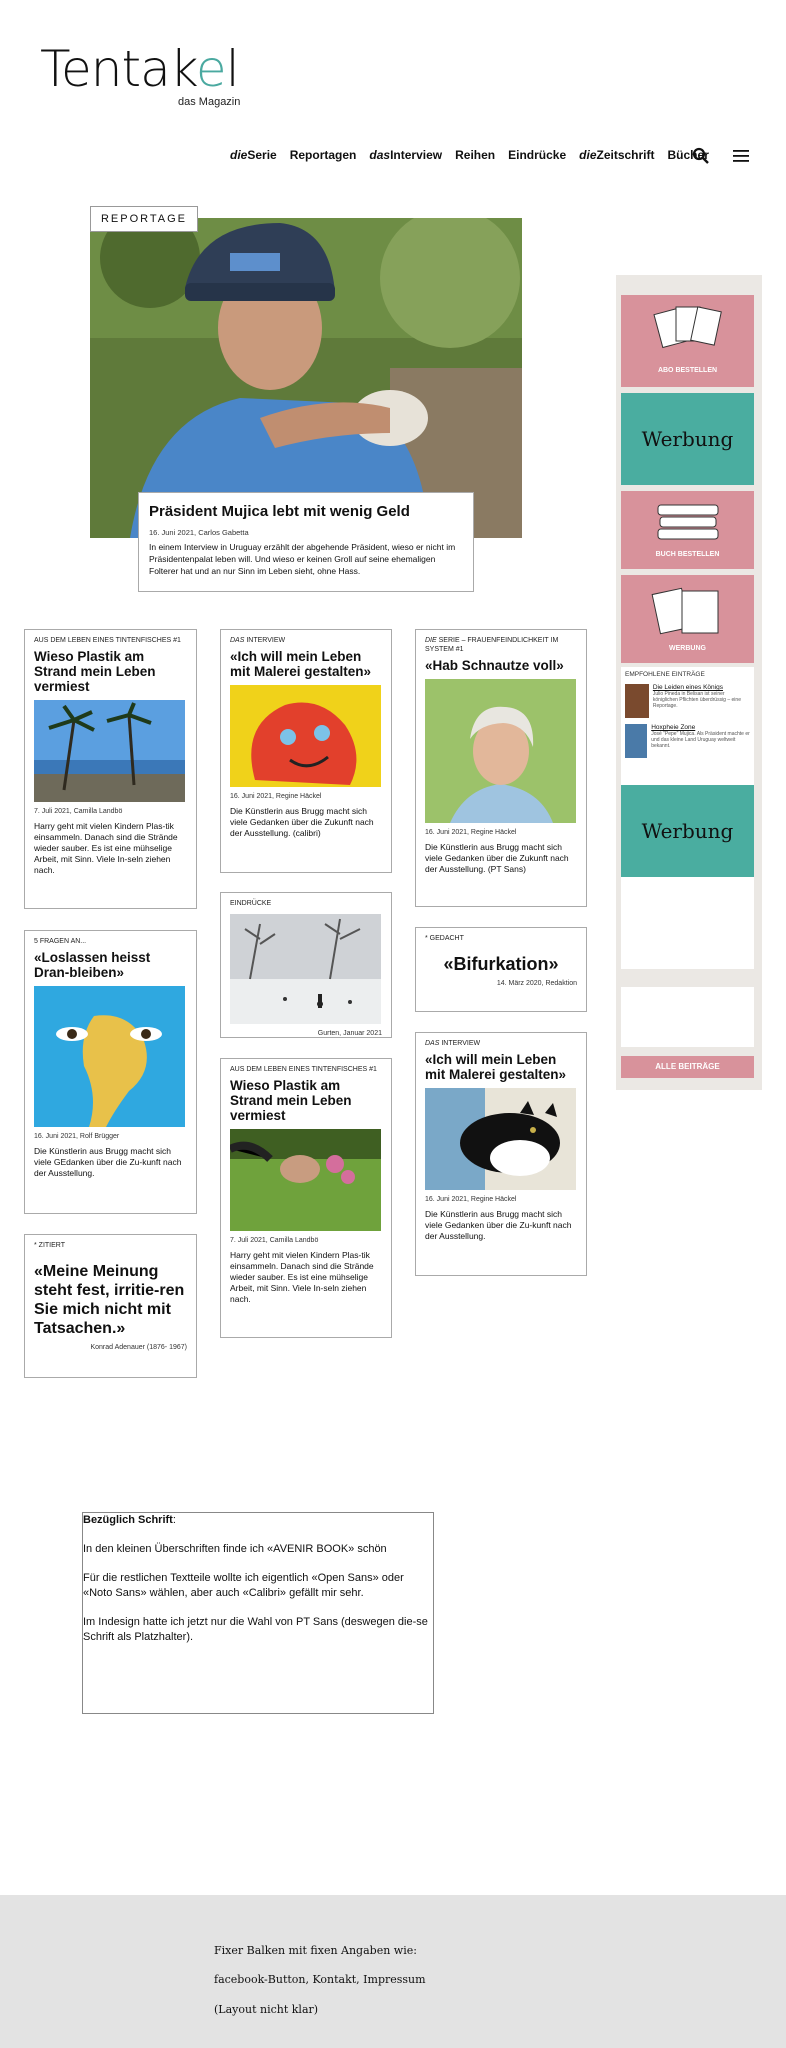  What do you see at coordinates (501, 964) in the screenshot?
I see `card-title: «Bifurkation»` at bounding box center [501, 964].